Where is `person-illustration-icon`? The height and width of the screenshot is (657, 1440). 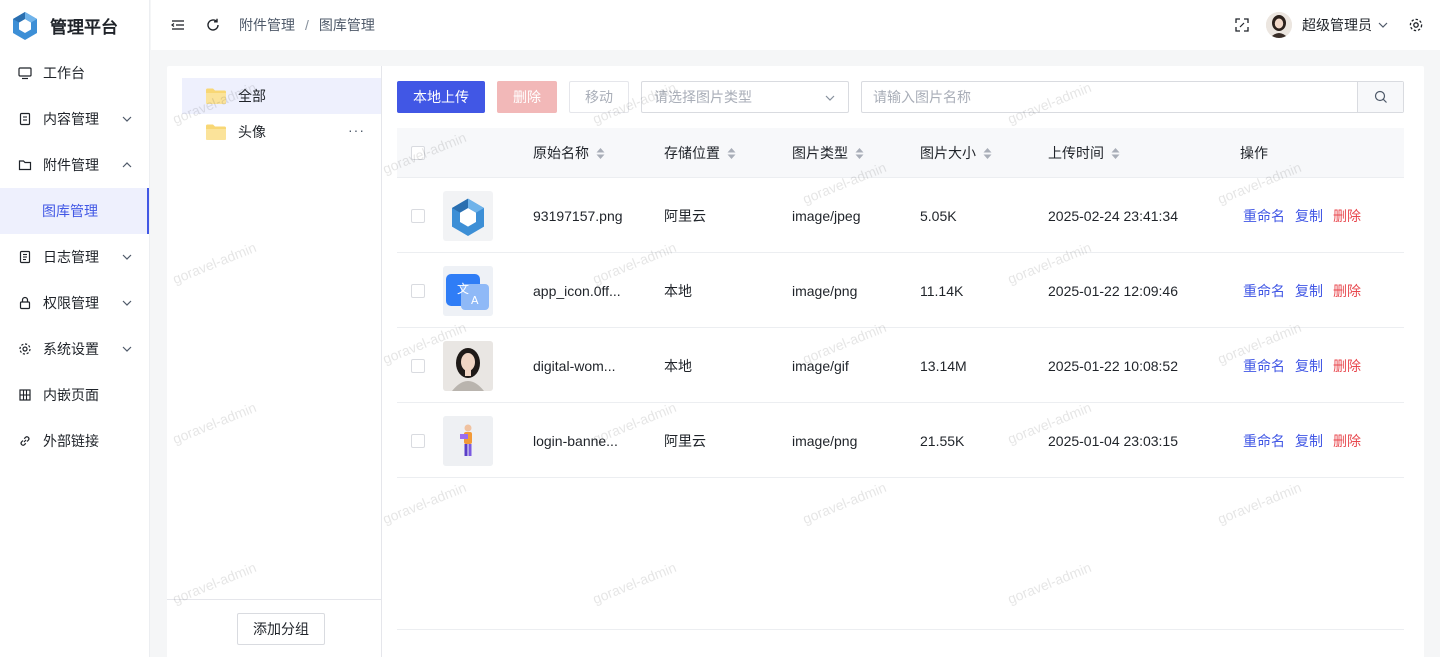 person-illustration-icon is located at coordinates (468, 440).